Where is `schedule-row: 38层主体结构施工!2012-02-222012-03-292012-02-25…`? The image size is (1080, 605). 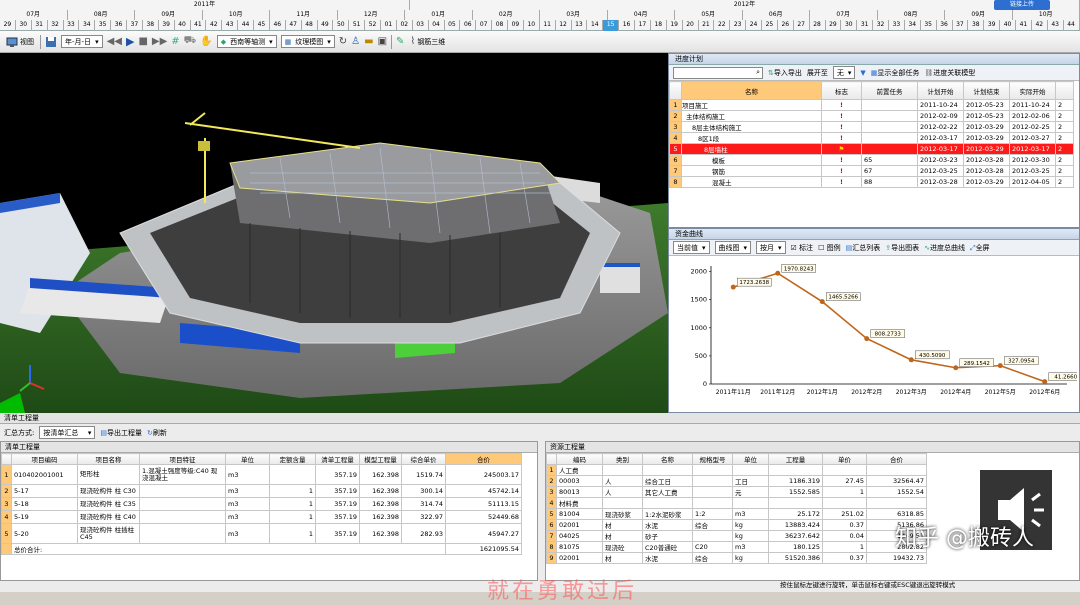 schedule-row: 38层主体结构施工!2012-02-222012-03-292012-02-25… is located at coordinates (872, 127).